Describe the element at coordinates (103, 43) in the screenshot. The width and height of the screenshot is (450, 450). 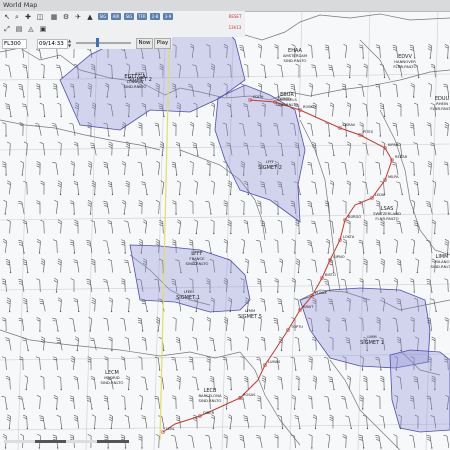
I see `time-slider` at that location.